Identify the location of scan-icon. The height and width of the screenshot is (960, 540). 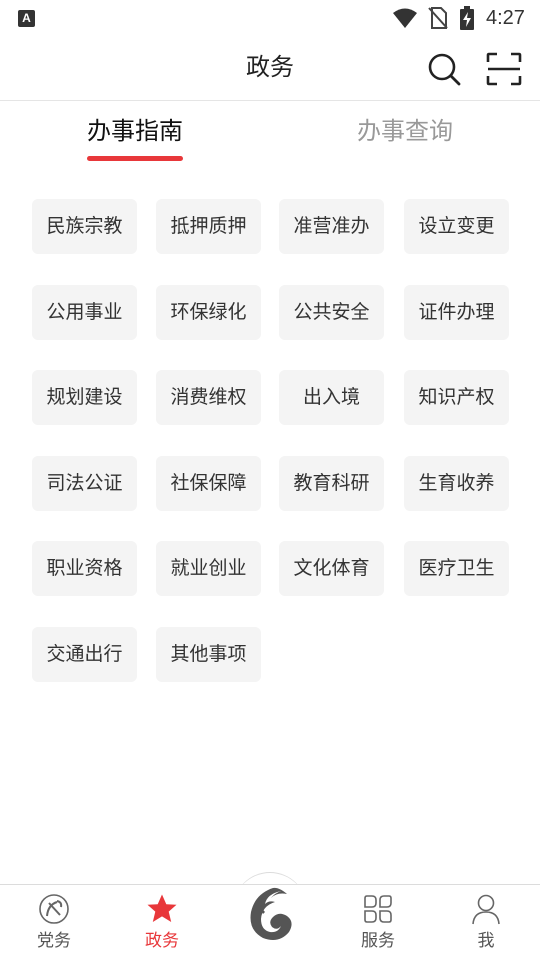
(504, 69).